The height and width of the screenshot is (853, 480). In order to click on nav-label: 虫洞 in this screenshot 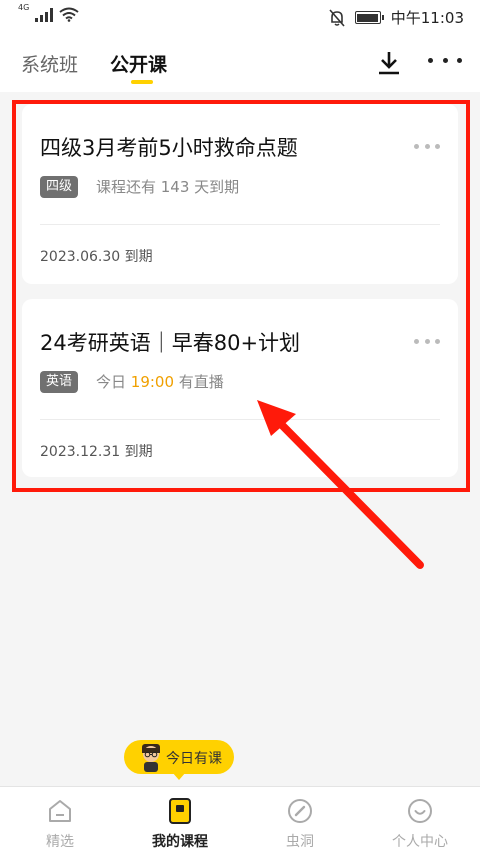, I will do `click(300, 842)`.